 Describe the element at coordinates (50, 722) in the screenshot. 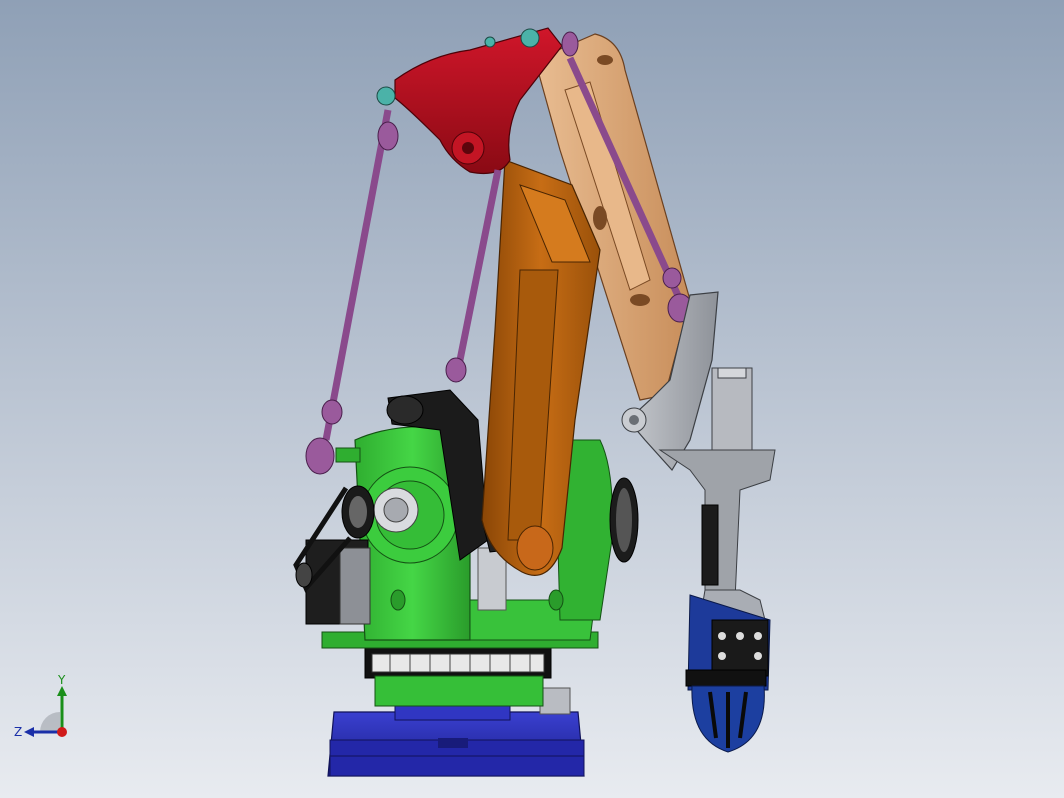

I see `triad-plane-icon` at that location.